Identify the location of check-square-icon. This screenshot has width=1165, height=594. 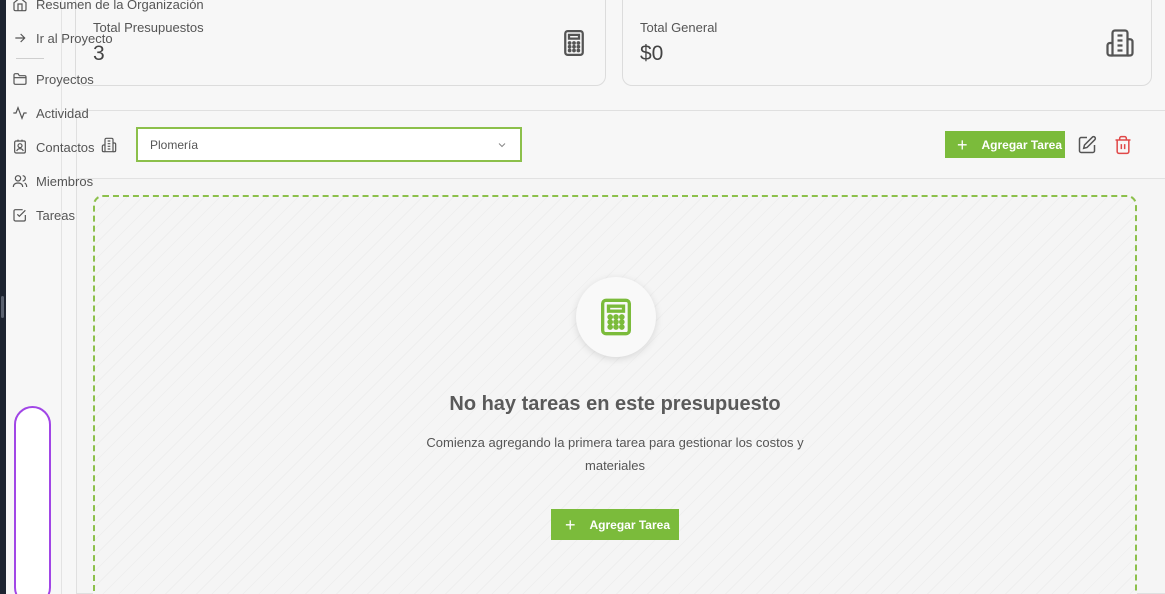
(19, 215).